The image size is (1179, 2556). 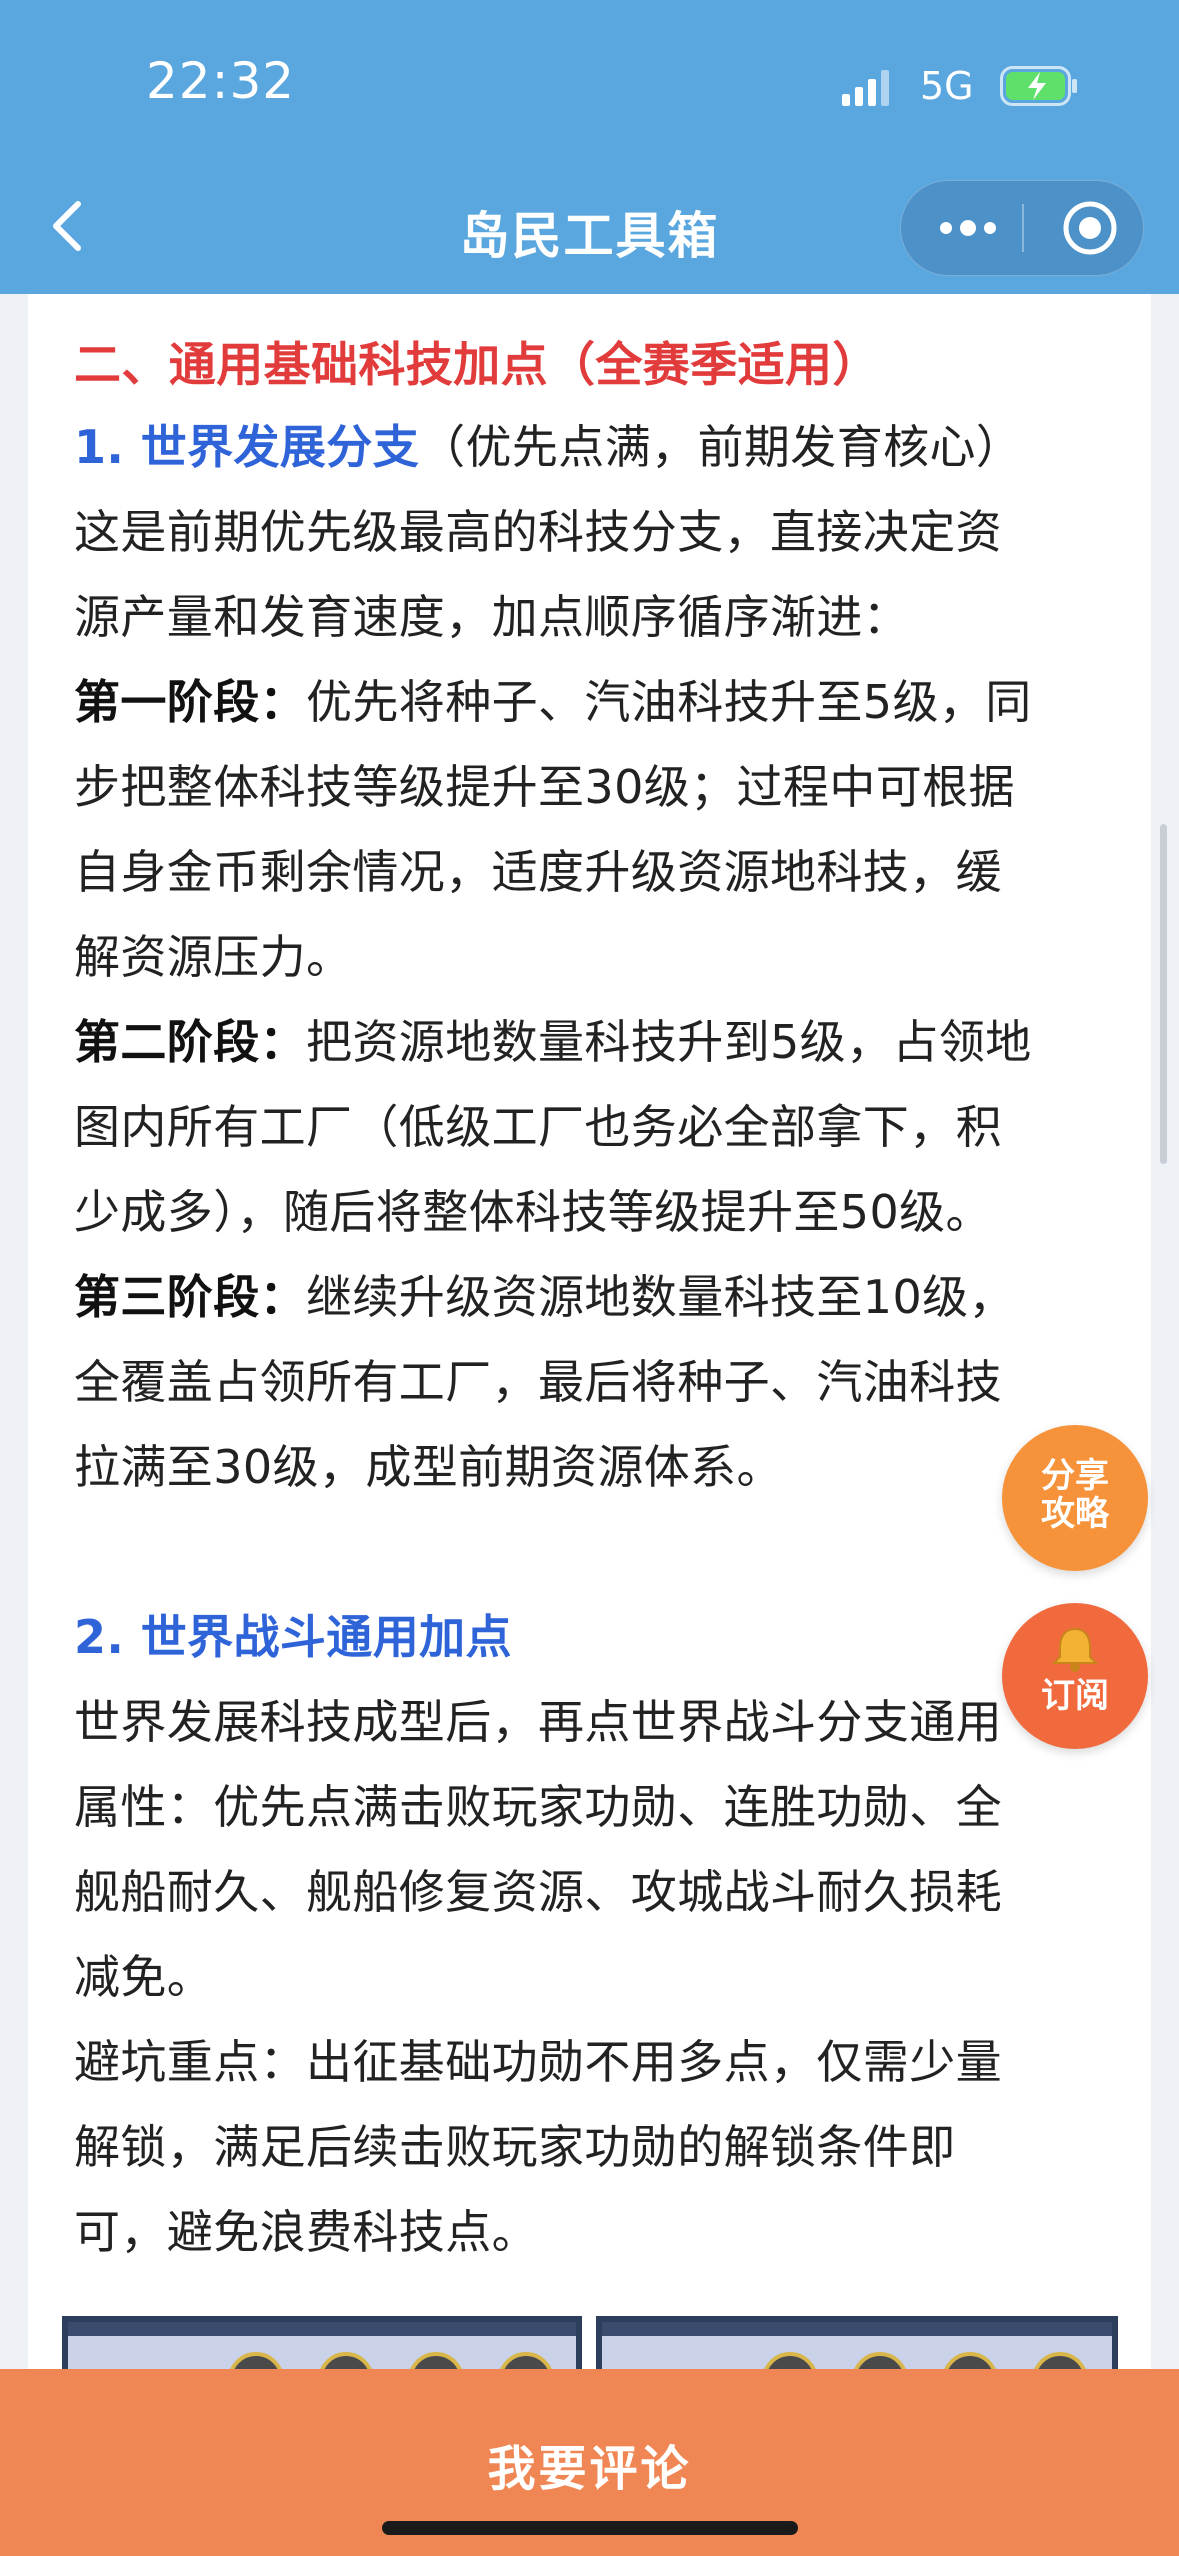 What do you see at coordinates (589, 147) in the screenshot?
I see `header: 22:32 5G 岛民工具箱` at bounding box center [589, 147].